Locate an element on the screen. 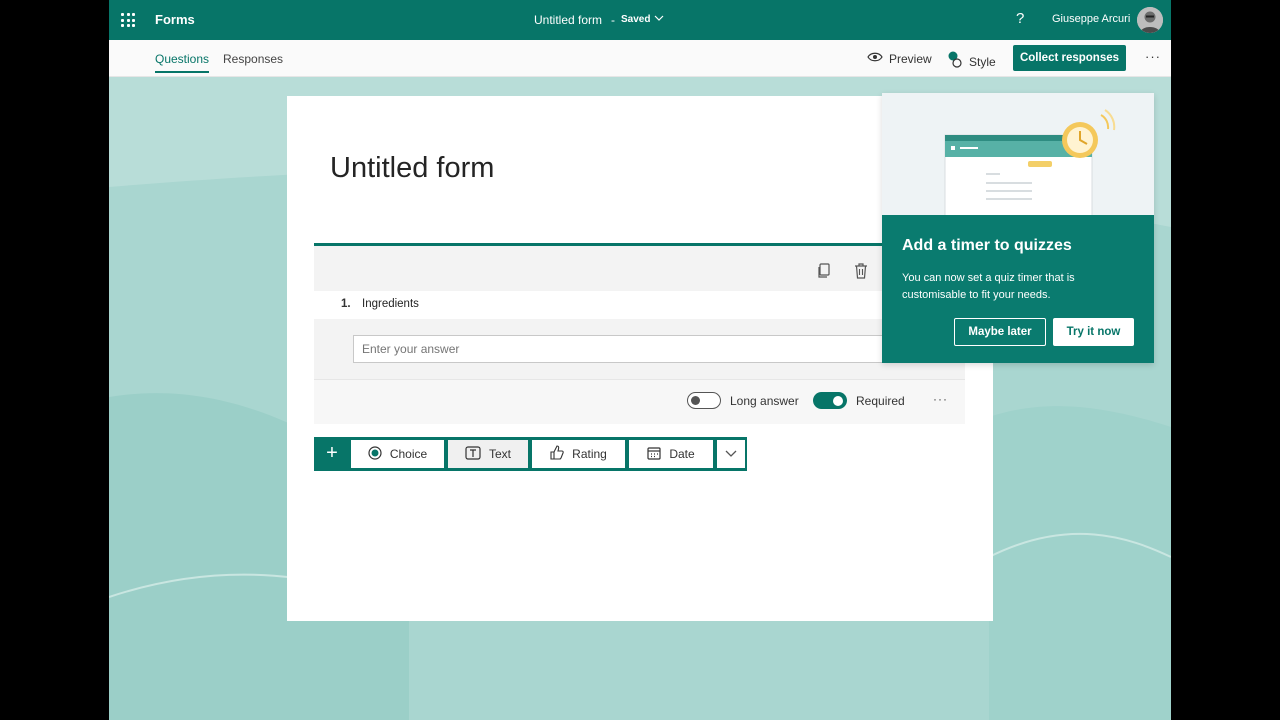 The width and height of the screenshot is (1280, 720). chevron-down-icon is located at coordinates (659, 19).